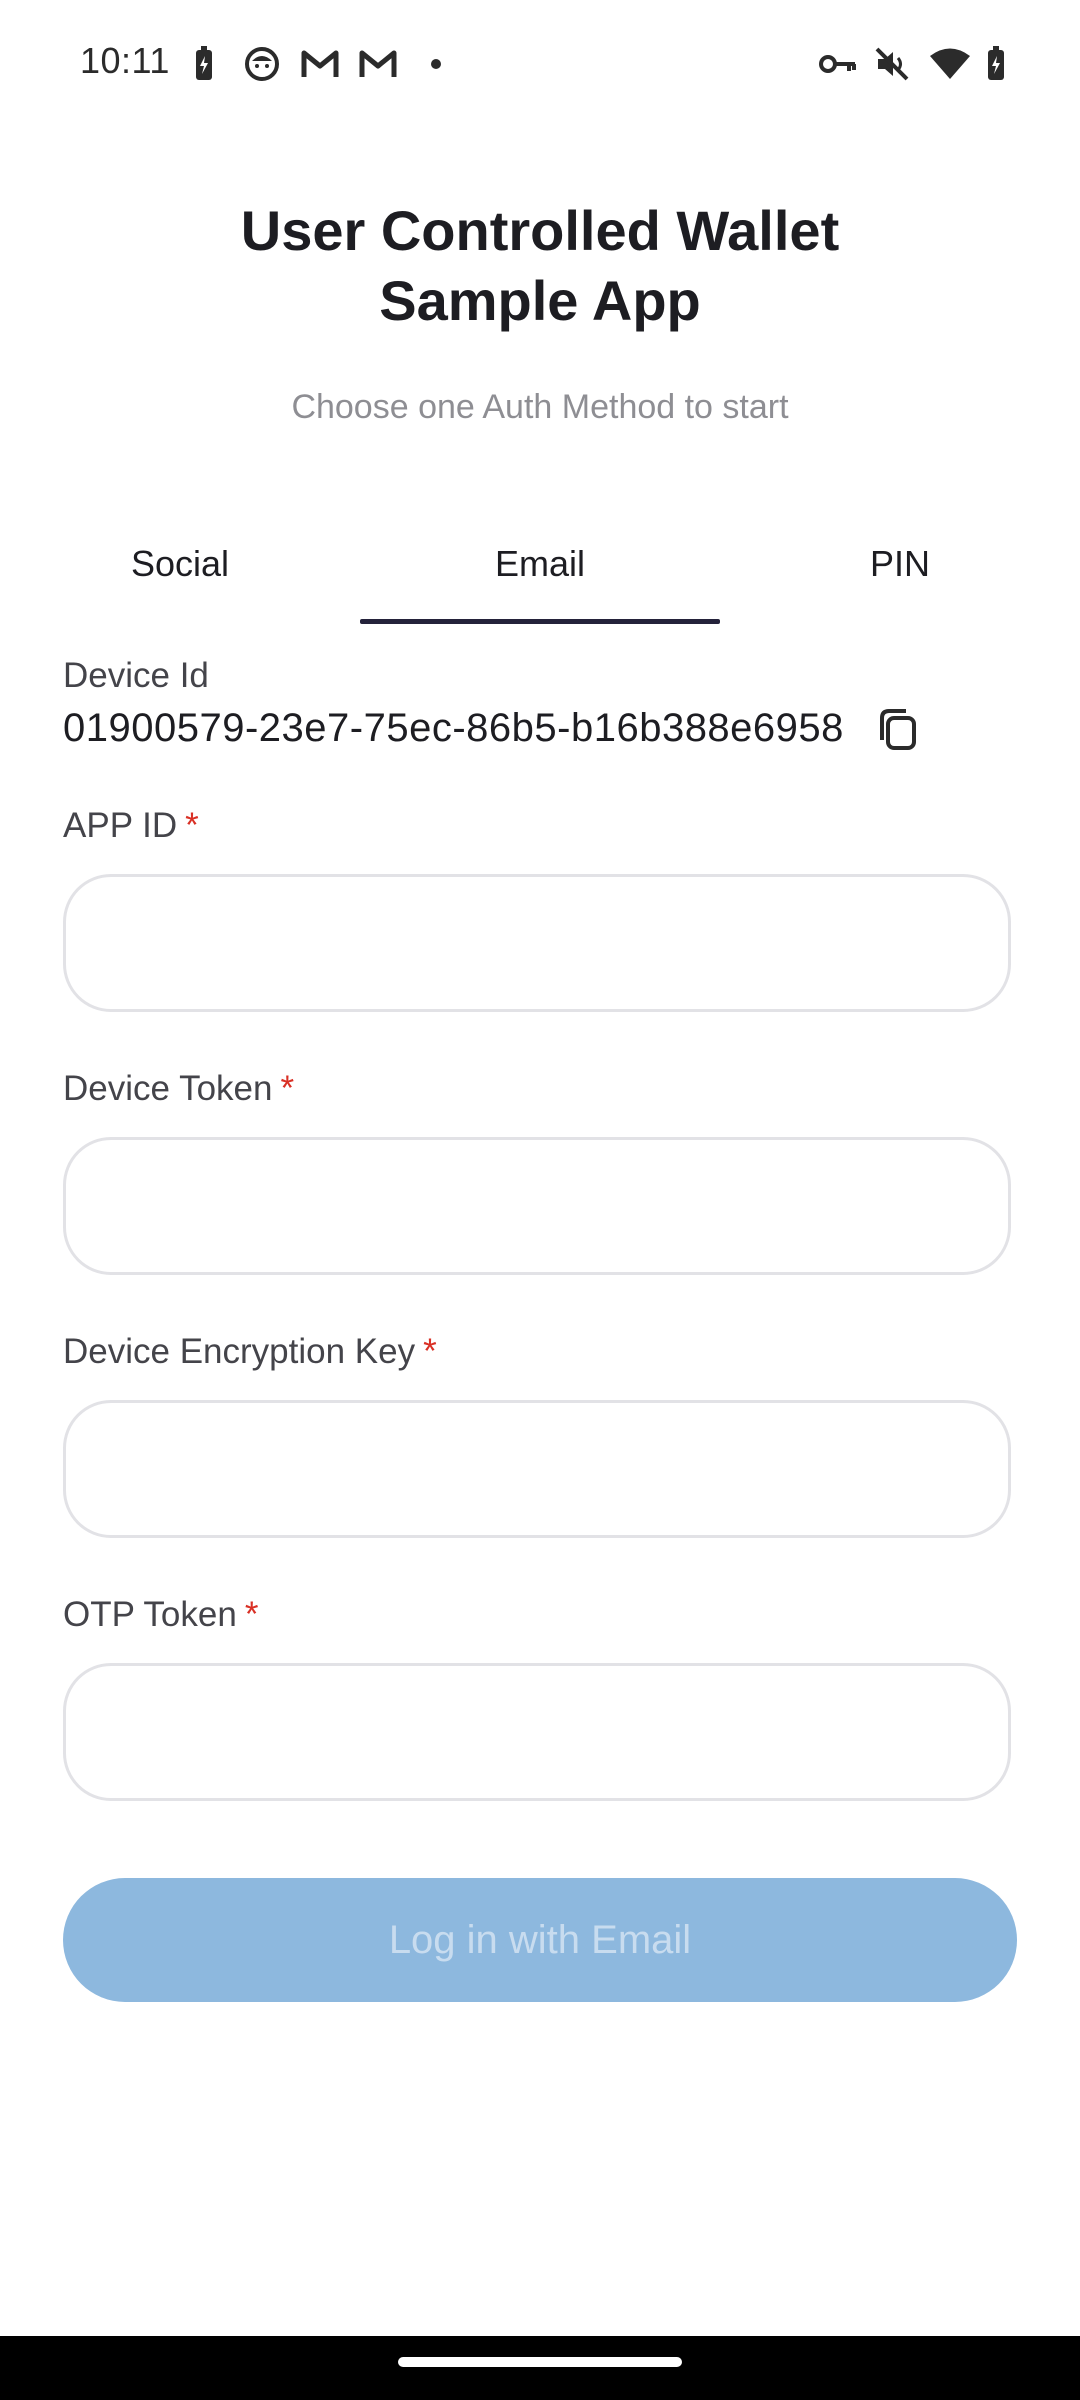 The image size is (1080, 2400). I want to click on login-with-email-button: Log in with Email, so click(540, 1940).